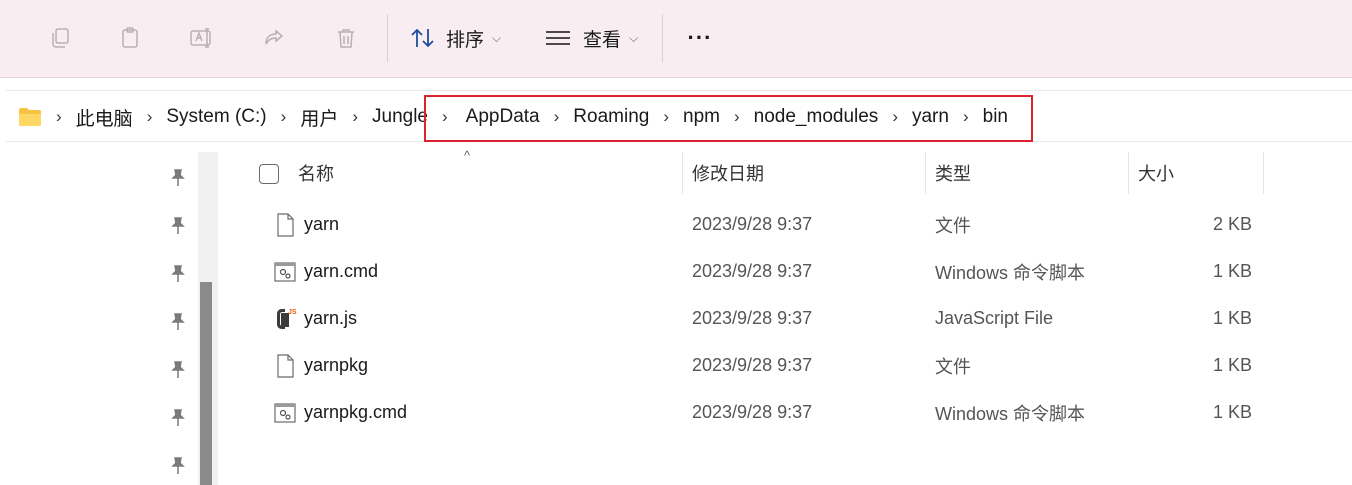 The image size is (1352, 485). What do you see at coordinates (292, 312) in the screenshot?
I see `svg-text: JS` at bounding box center [292, 312].